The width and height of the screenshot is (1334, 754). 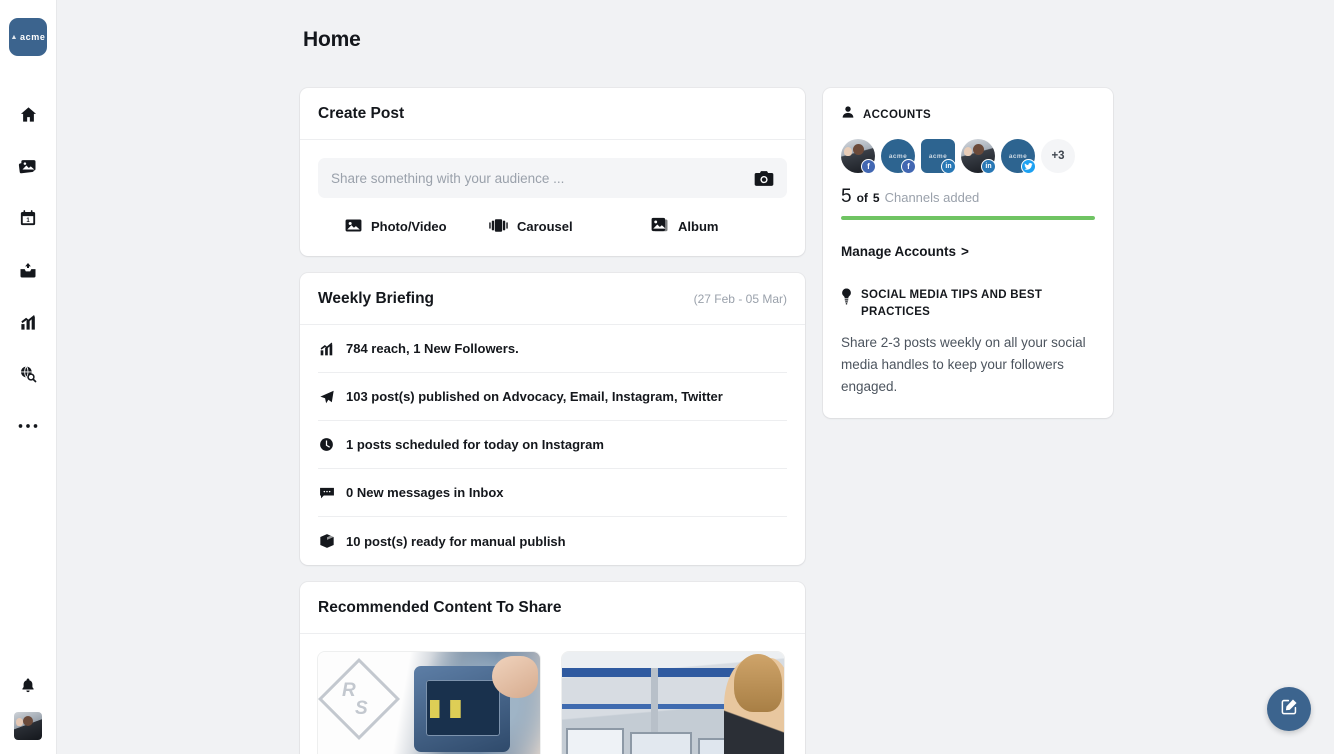 What do you see at coordinates (545, 226) in the screenshot?
I see `carousel-label: Carousel` at bounding box center [545, 226].